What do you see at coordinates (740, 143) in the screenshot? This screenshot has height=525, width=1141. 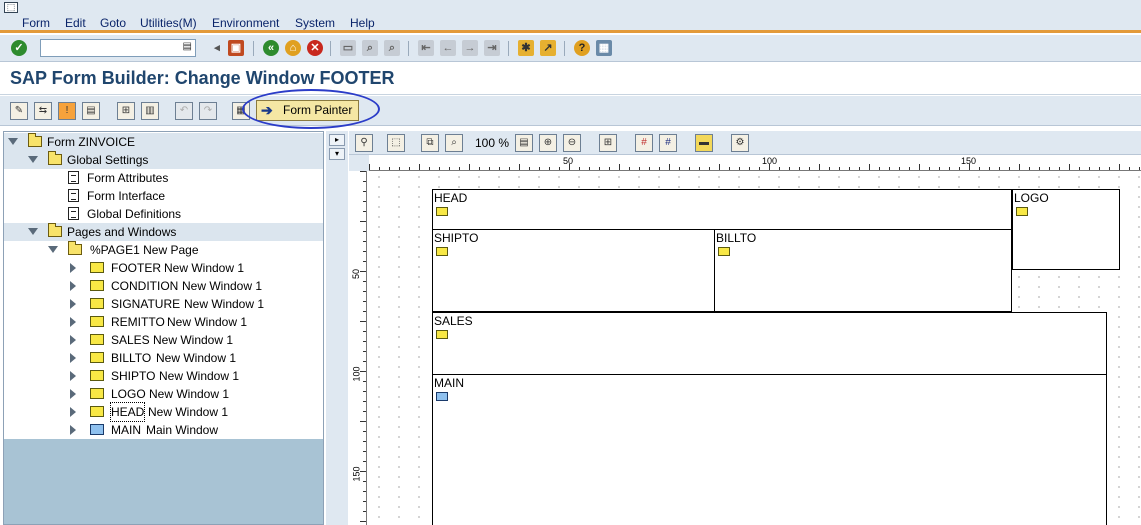 I see `settings-icon: ⚙` at bounding box center [740, 143].